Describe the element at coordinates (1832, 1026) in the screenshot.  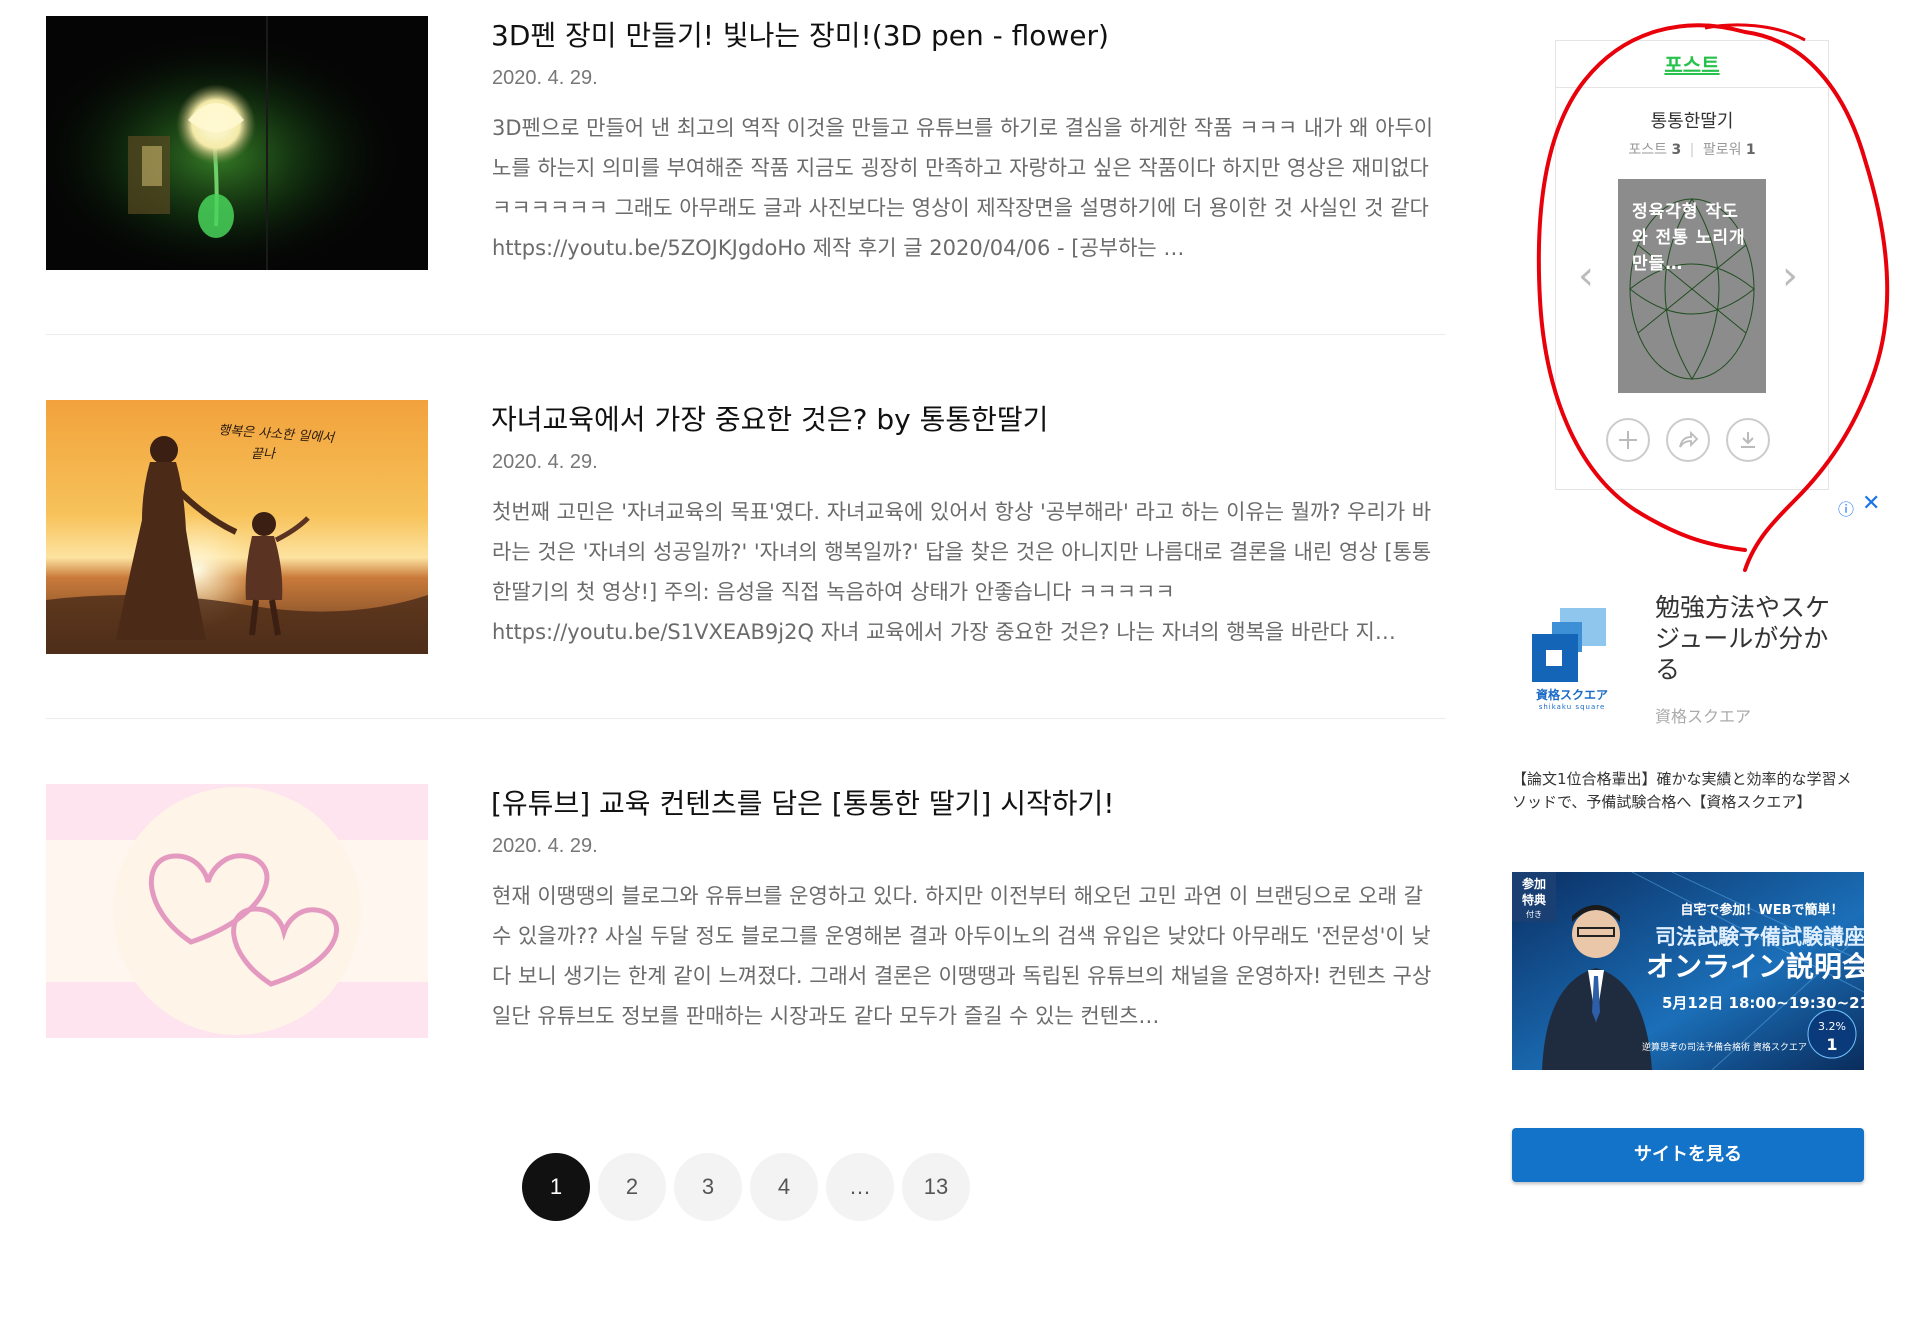
I see `banner-seal: 3.2%` at that location.